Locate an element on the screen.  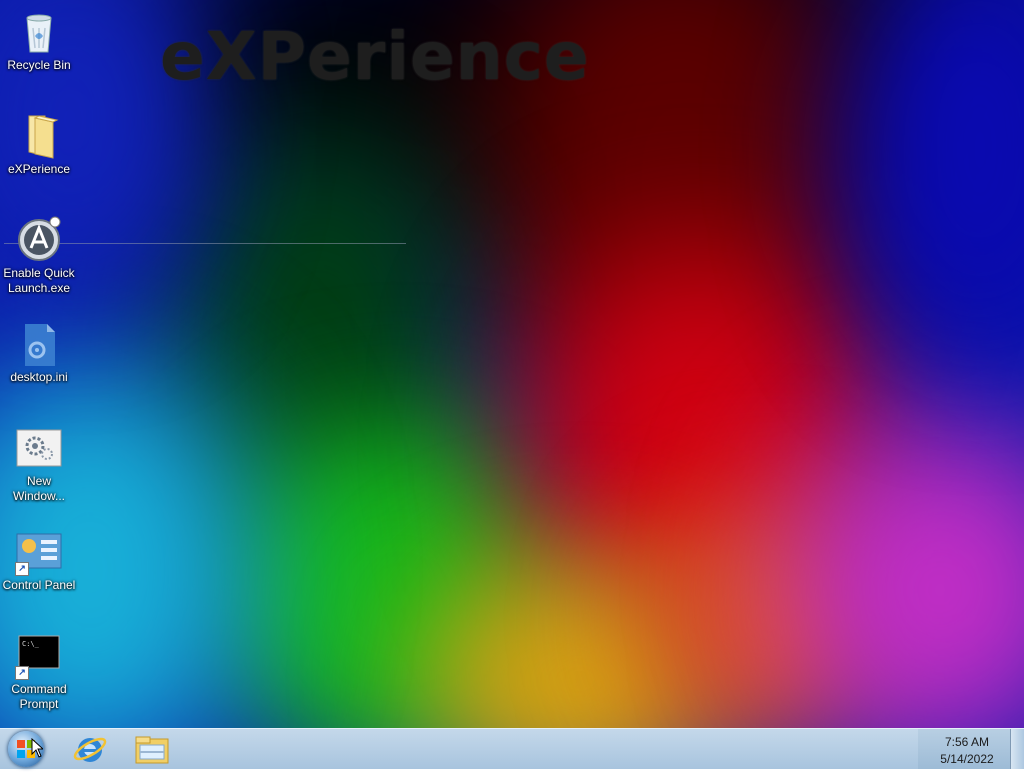
settings-file-icon is located at coordinates (39, 344).